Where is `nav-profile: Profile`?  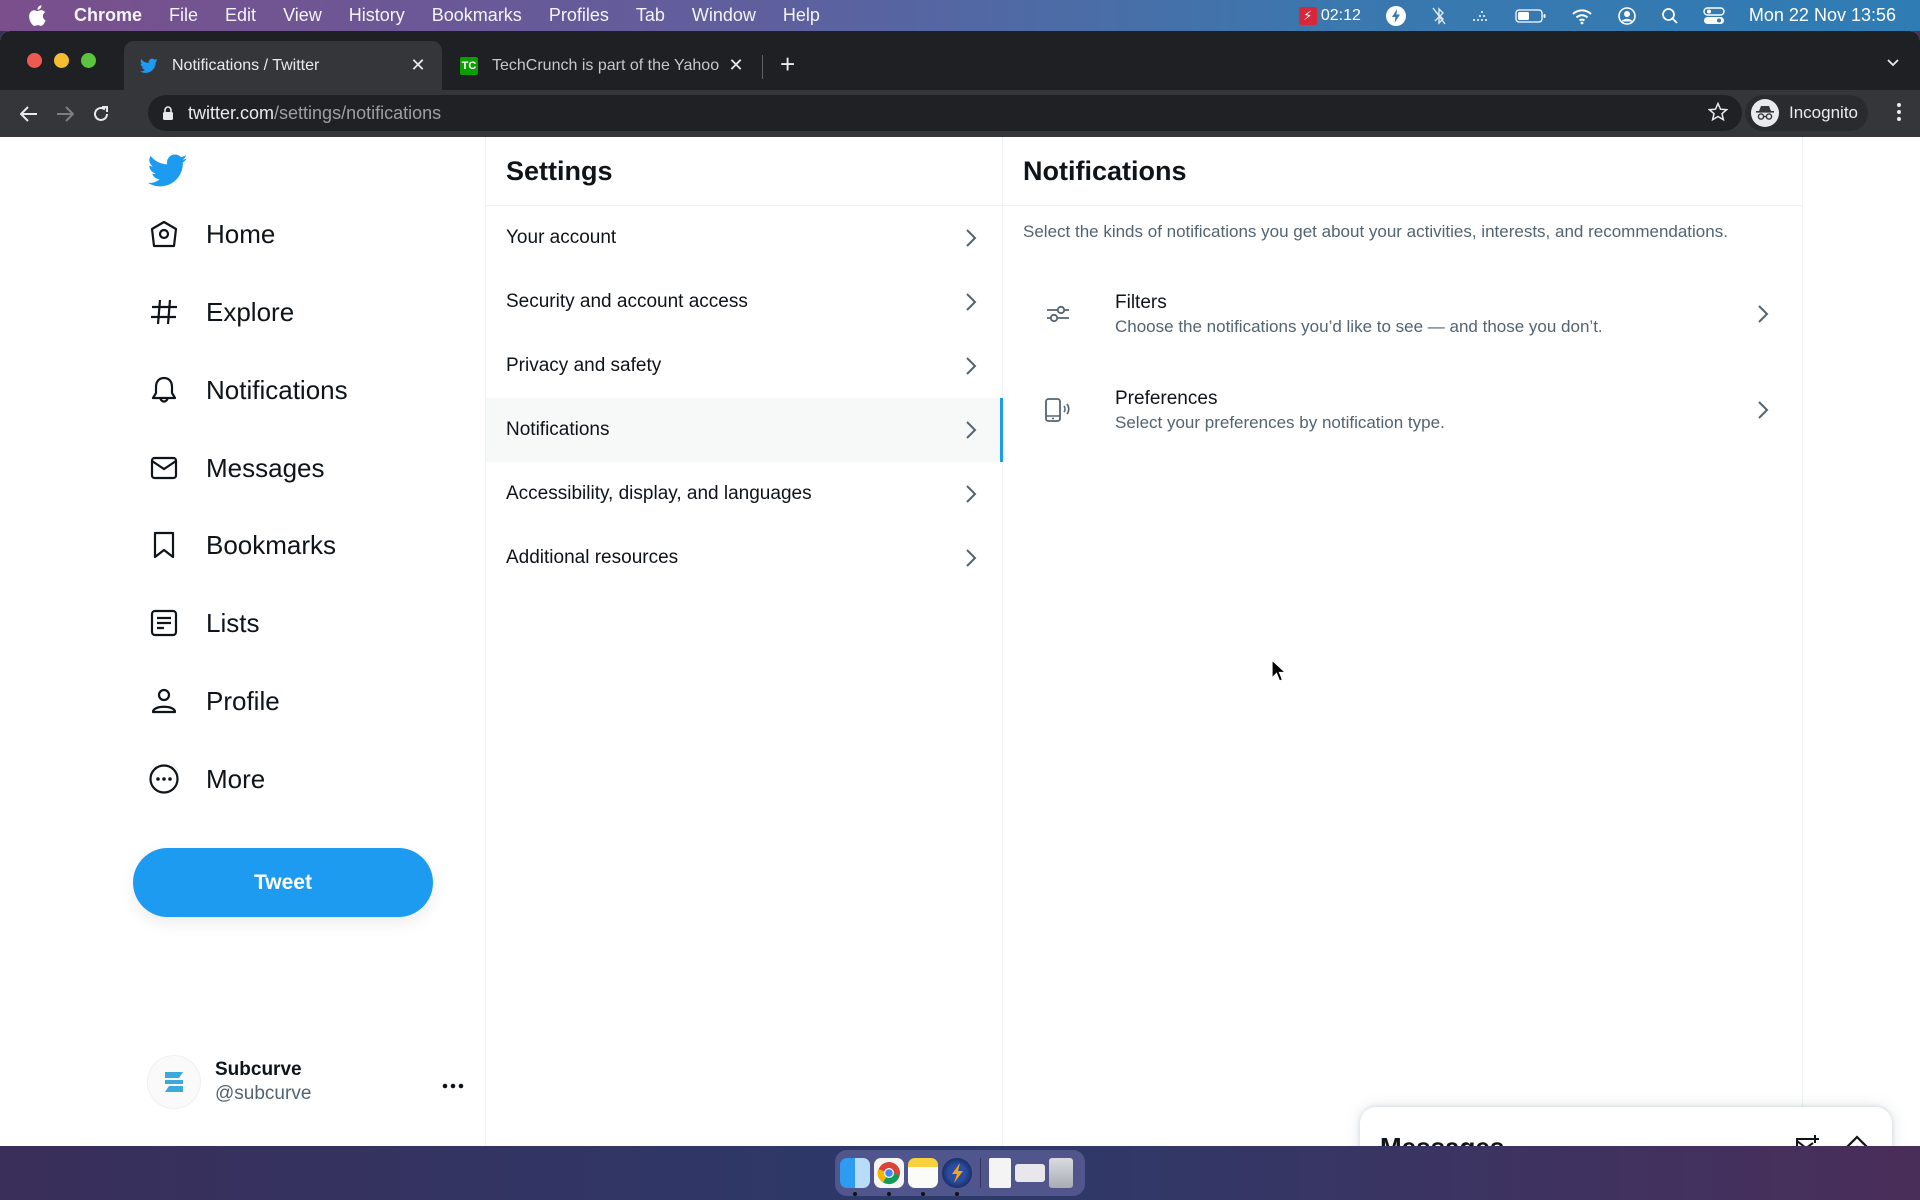 nav-profile: Profile is located at coordinates (214, 701).